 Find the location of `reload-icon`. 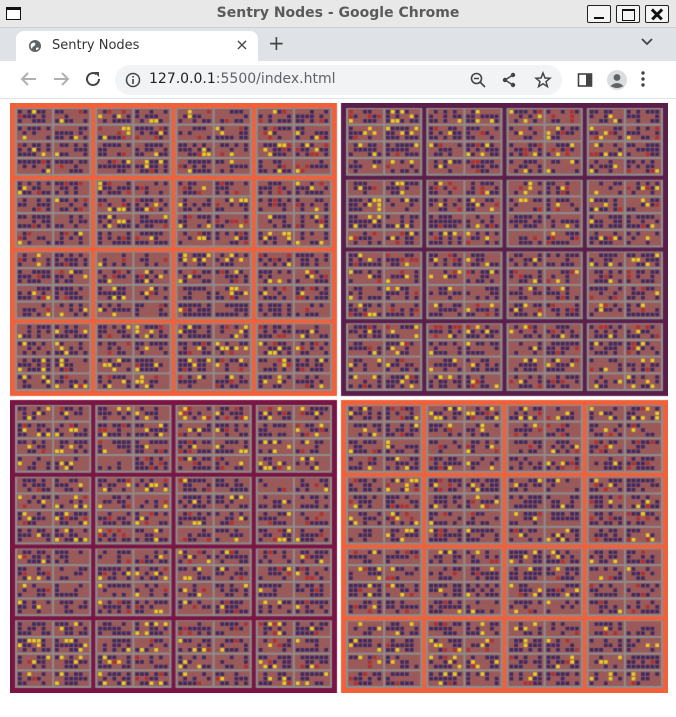

reload-icon is located at coordinates (93, 79).